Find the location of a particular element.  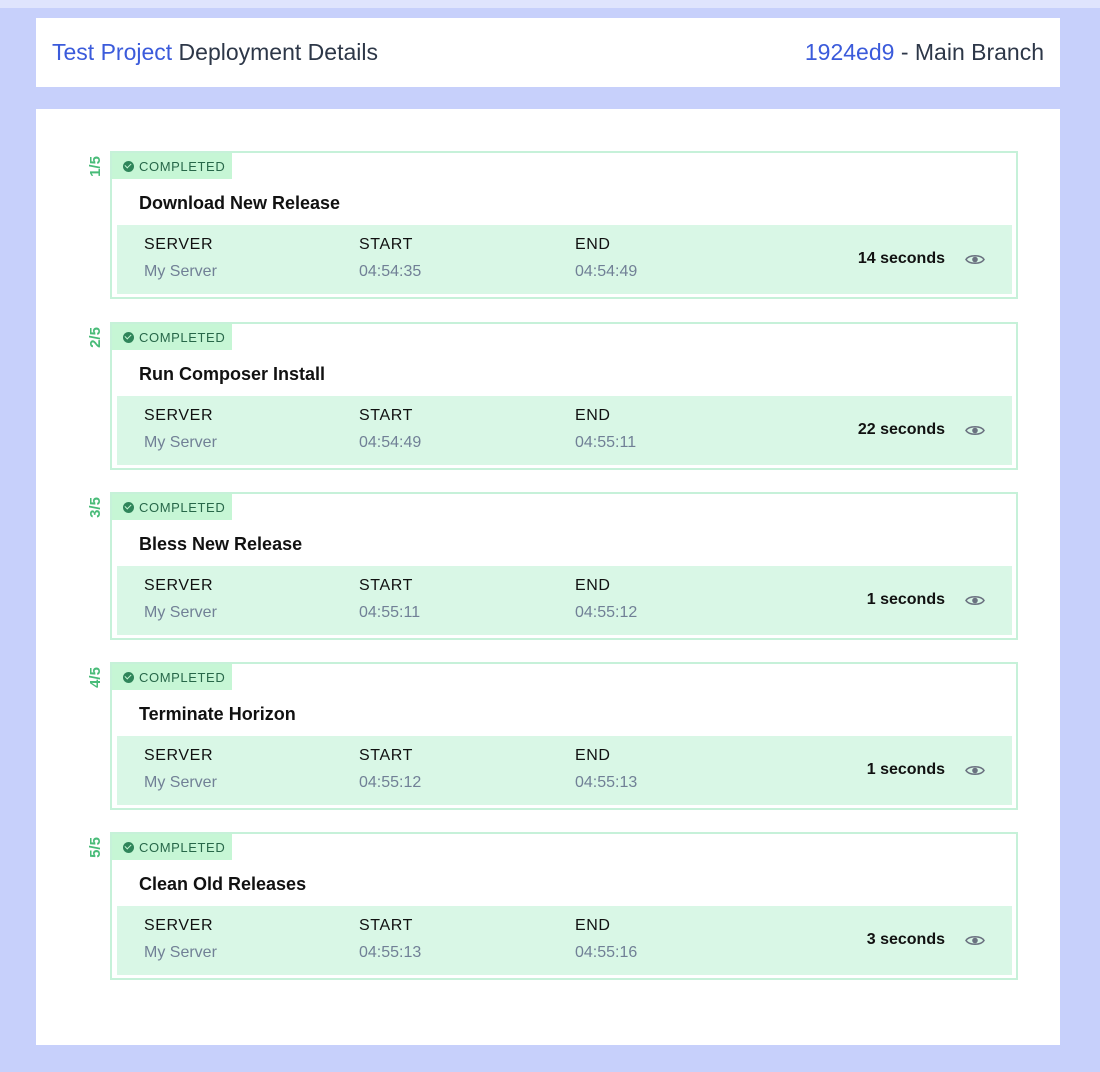

page-title-text: Deployment Details is located at coordinates (275, 52).